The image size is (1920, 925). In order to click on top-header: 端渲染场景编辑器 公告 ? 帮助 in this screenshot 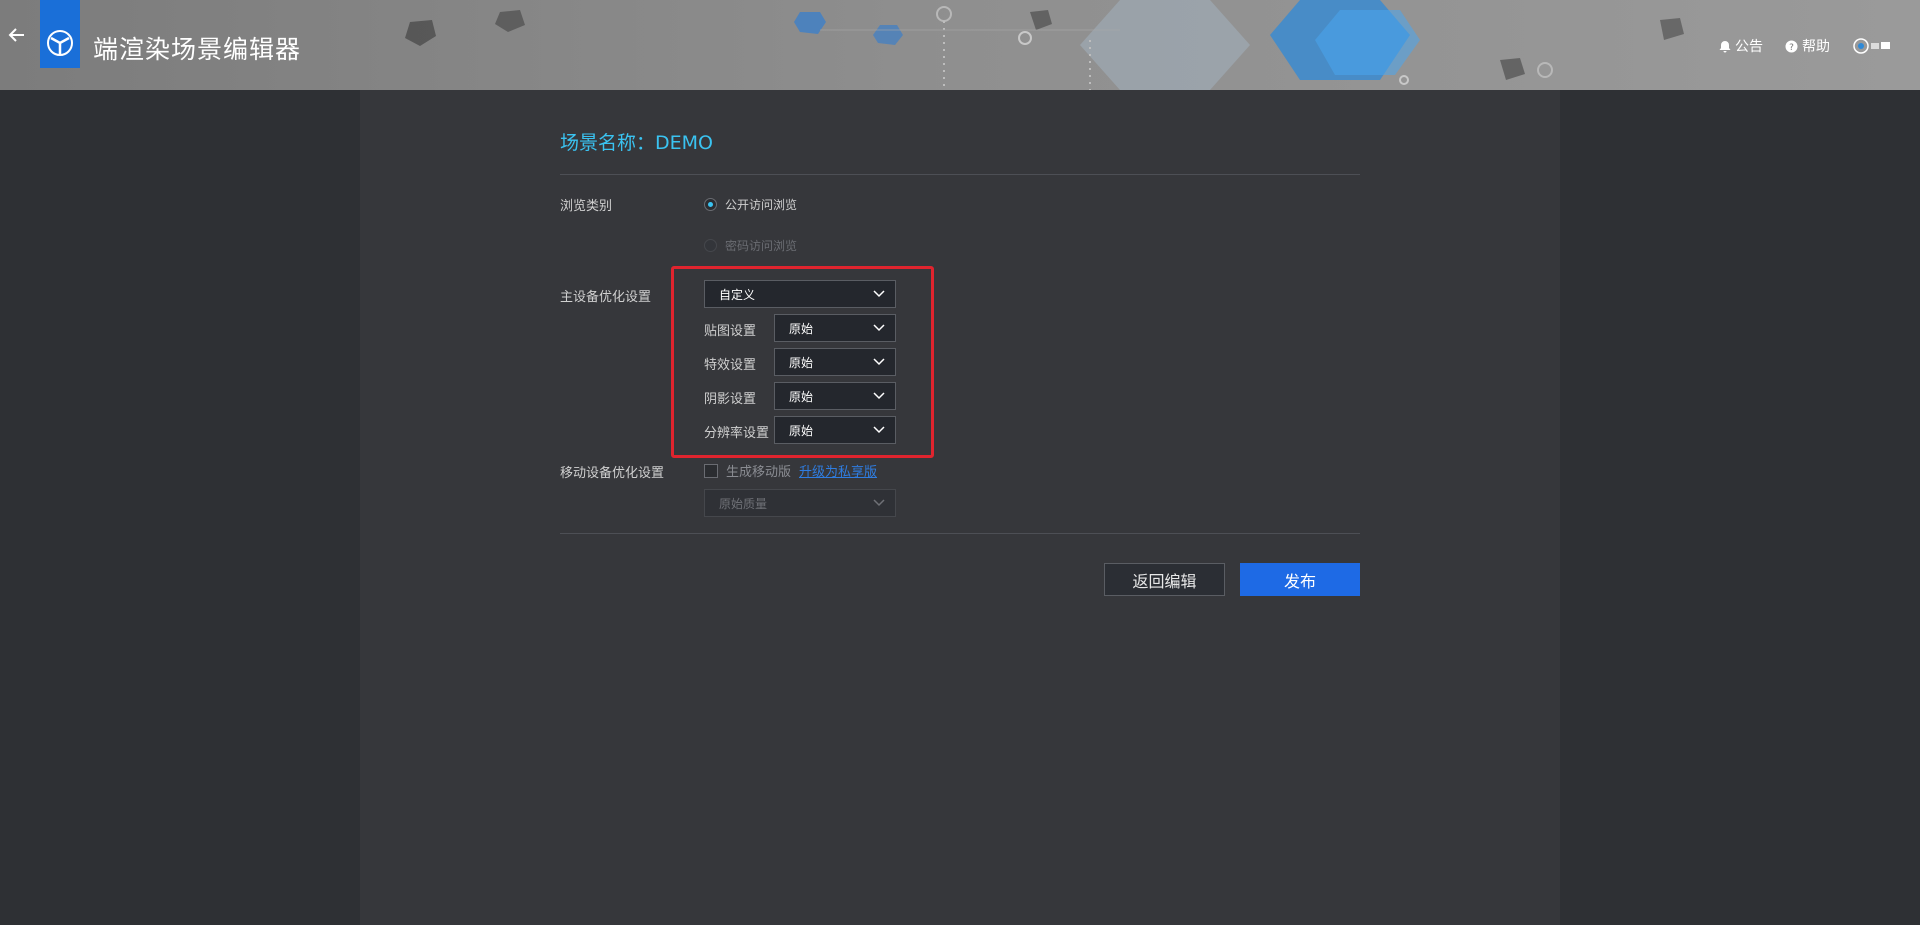, I will do `click(960, 45)`.